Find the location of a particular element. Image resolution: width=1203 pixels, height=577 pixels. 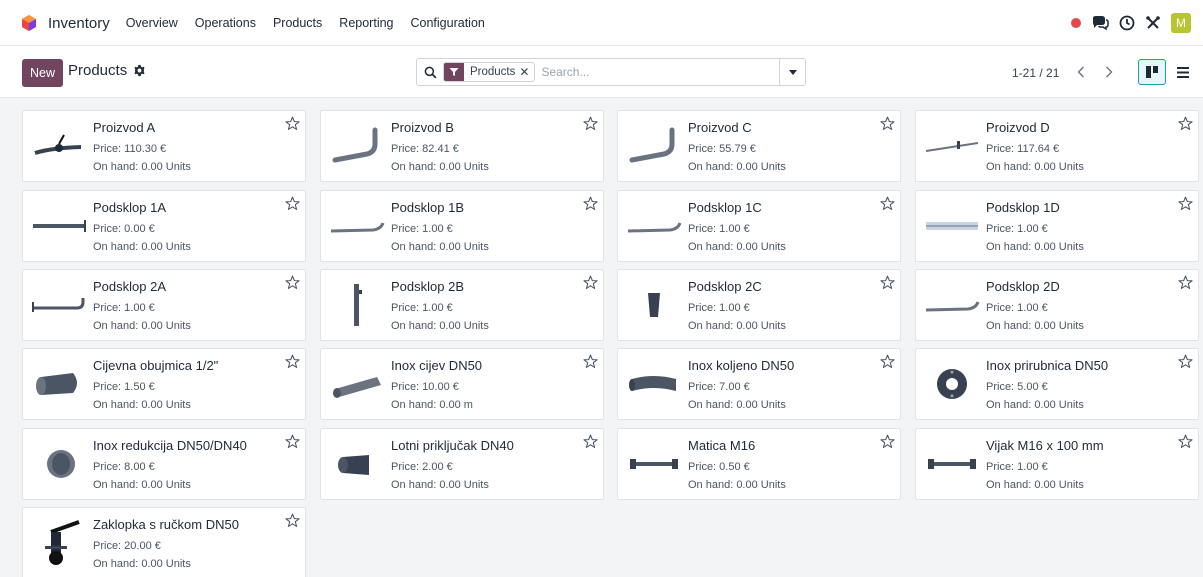

facet-label: Products is located at coordinates (493, 72).